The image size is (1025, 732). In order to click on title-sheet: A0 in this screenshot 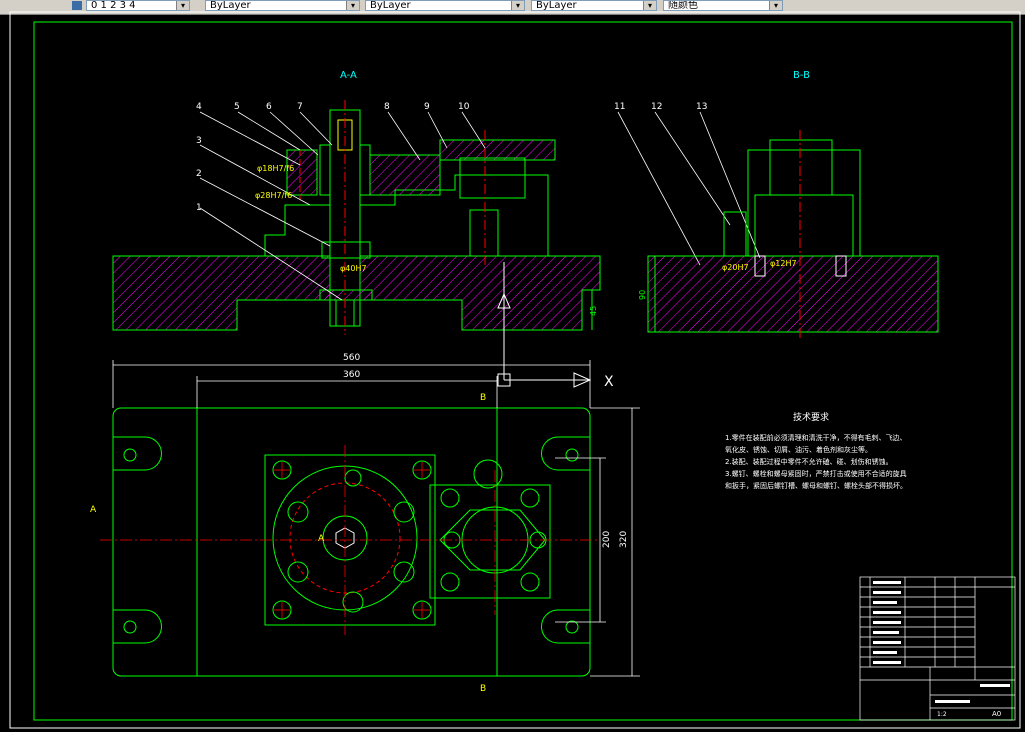, I will do `click(996, 714)`.